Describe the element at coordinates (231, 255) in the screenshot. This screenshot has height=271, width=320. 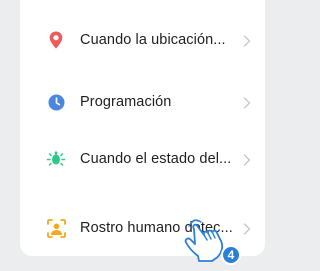
I see `step-number-badge: 4` at that location.